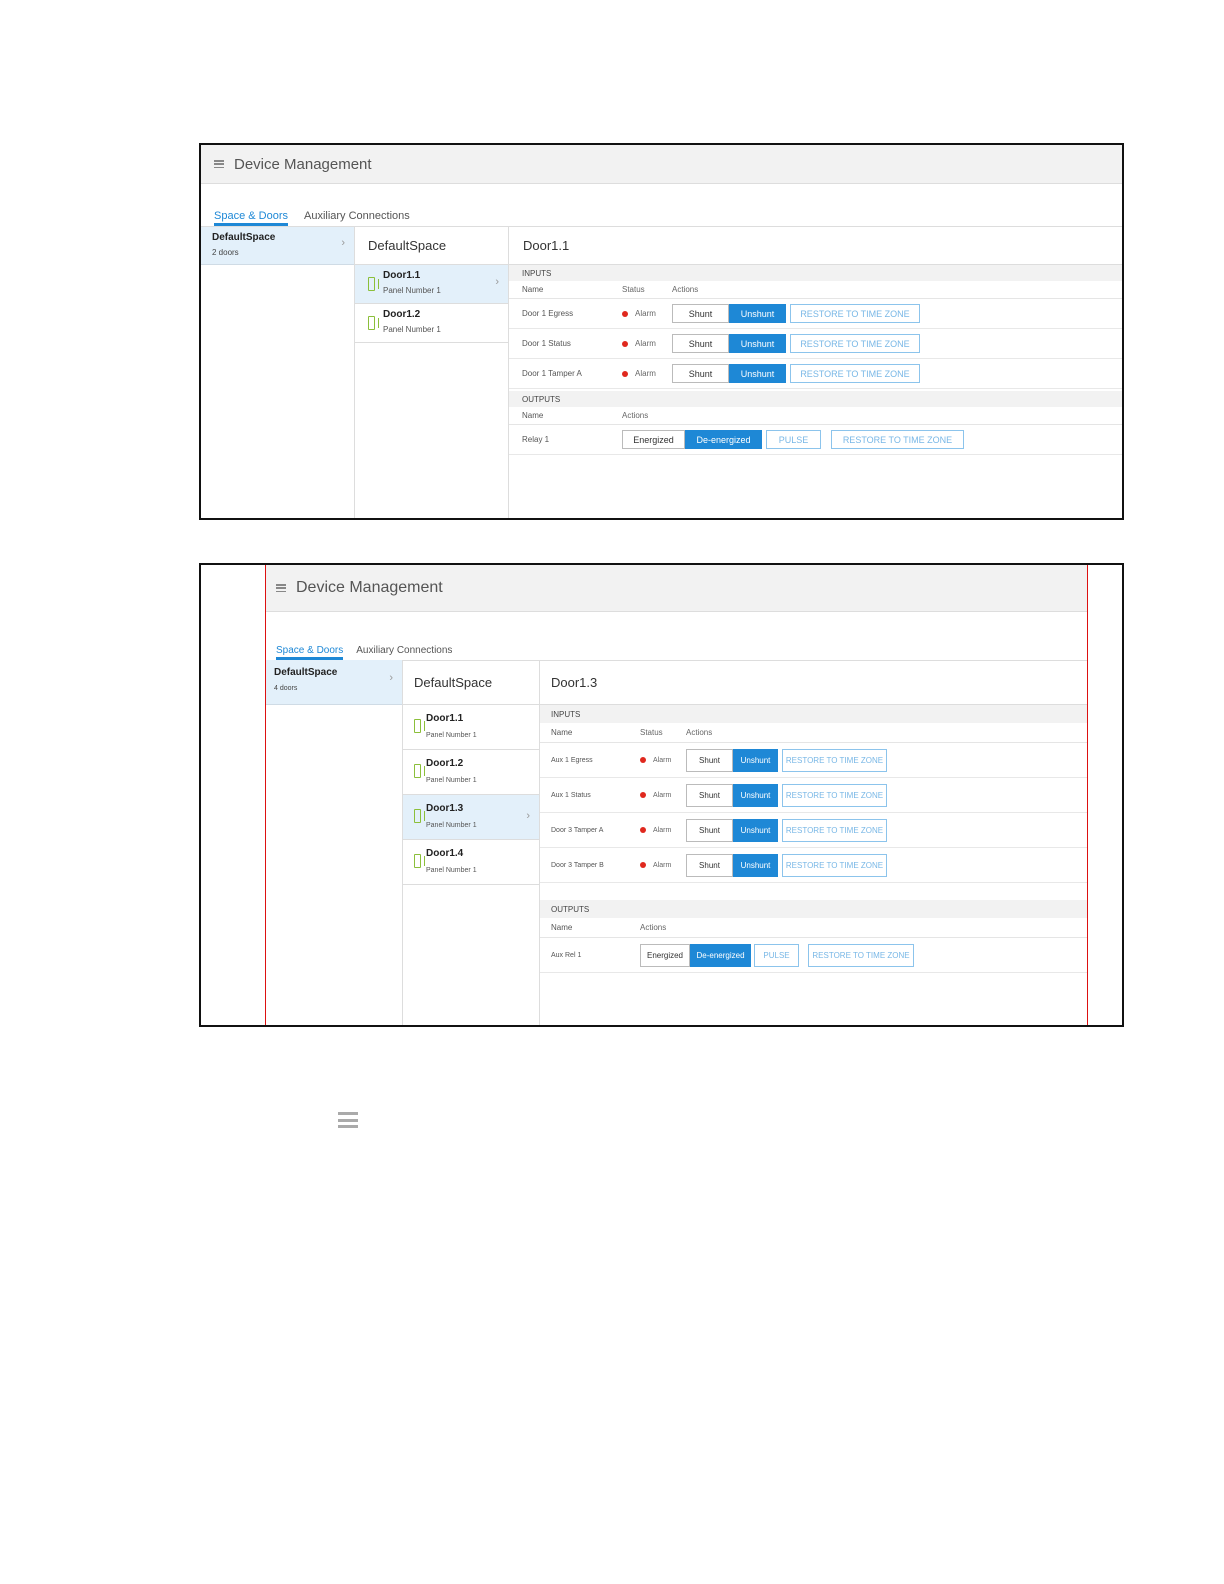 The height and width of the screenshot is (1584, 1224). I want to click on door-item-1: Door1.1 Panel Number 1, so click(471, 727).